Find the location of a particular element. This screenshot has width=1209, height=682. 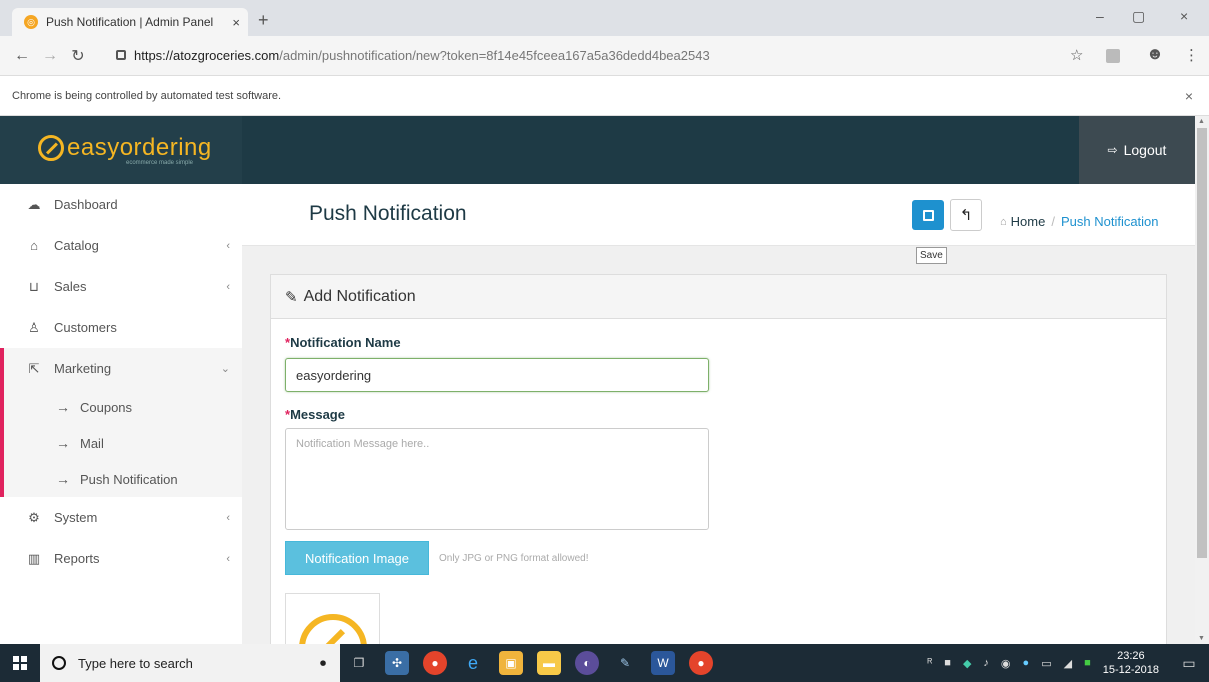

taskbar-clock: 23:26 15-12-2018 is located at coordinates (1131, 663).